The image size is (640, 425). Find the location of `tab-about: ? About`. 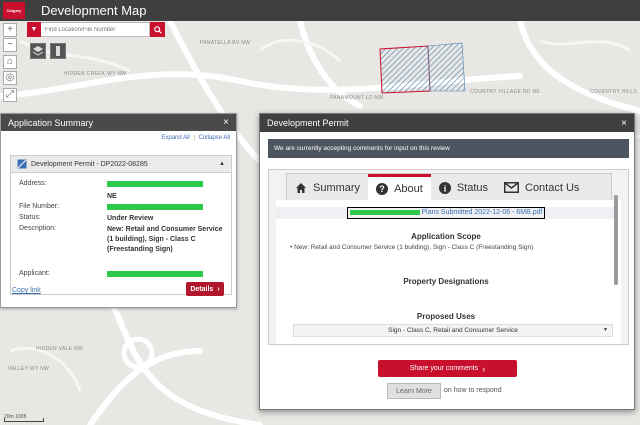

tab-about: ? About is located at coordinates (399, 187).